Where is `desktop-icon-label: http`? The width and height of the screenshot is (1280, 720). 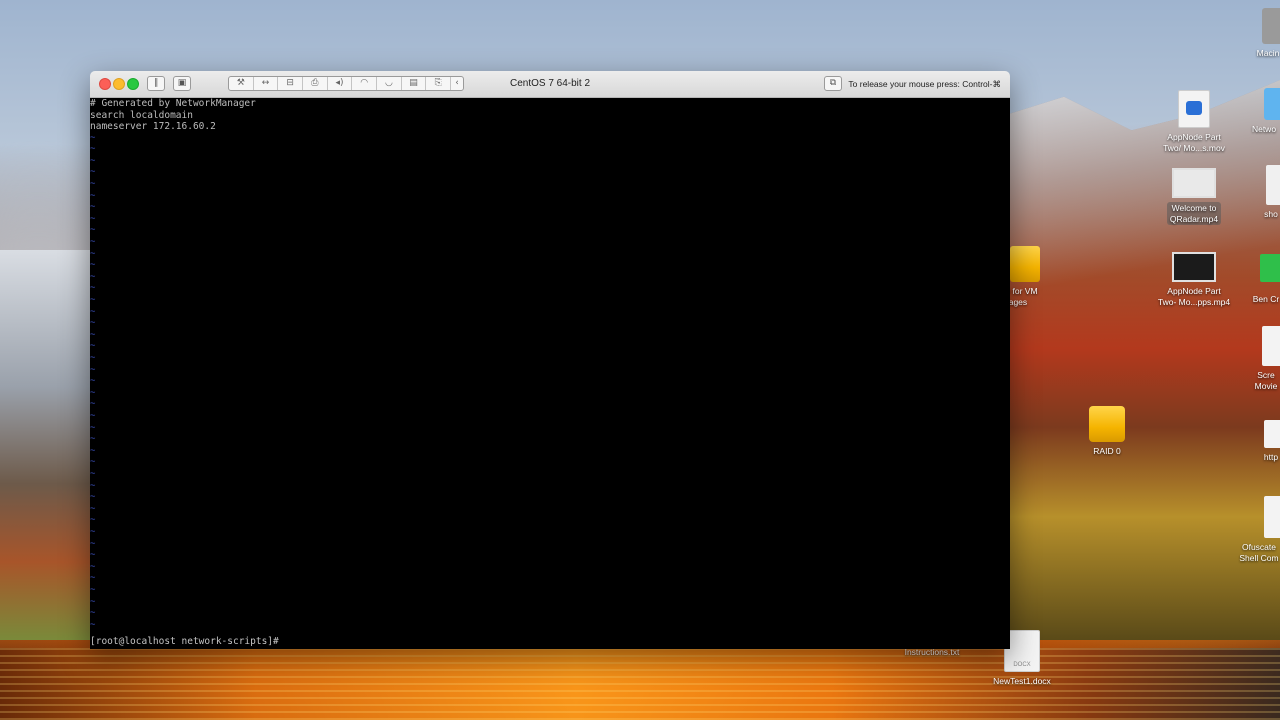 desktop-icon-label: http is located at coordinates (1271, 457).